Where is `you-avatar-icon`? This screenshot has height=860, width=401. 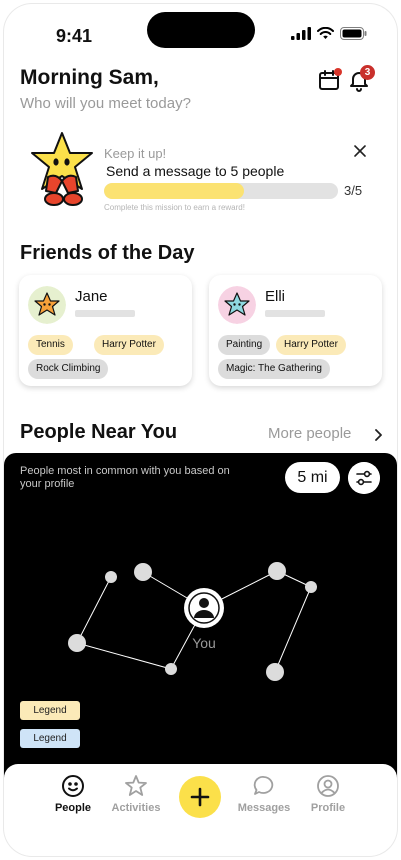
you-avatar-icon is located at coordinates (204, 608).